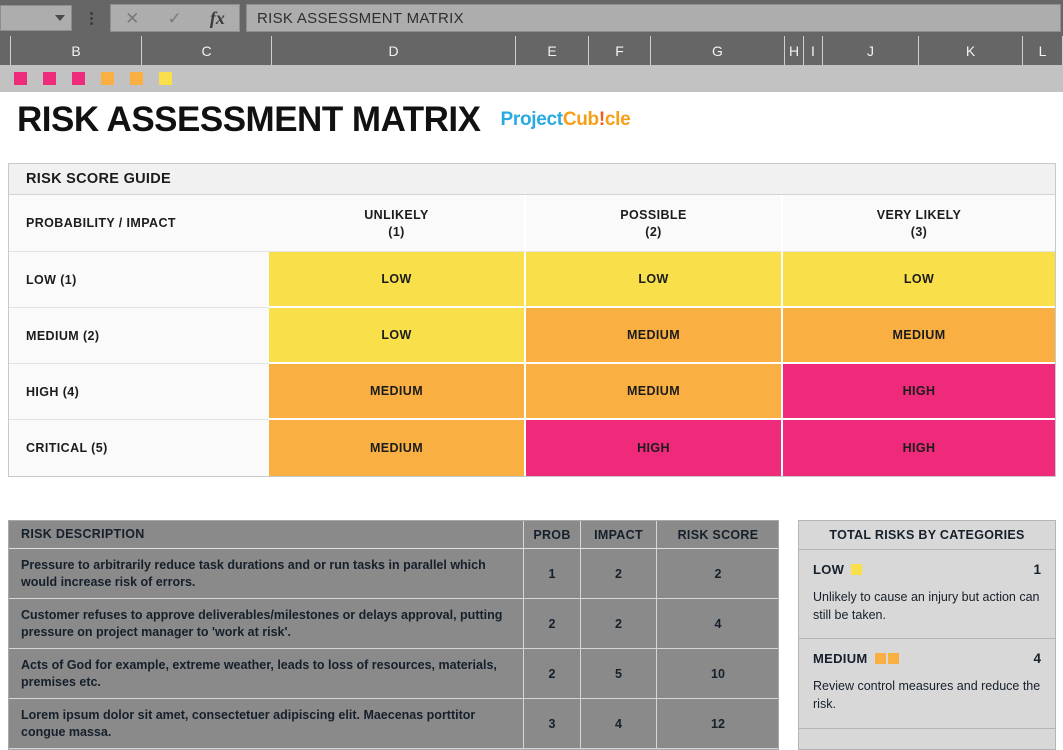 The image size is (1063, 750). What do you see at coordinates (552, 673) in the screenshot?
I see `risk-prob: 2` at bounding box center [552, 673].